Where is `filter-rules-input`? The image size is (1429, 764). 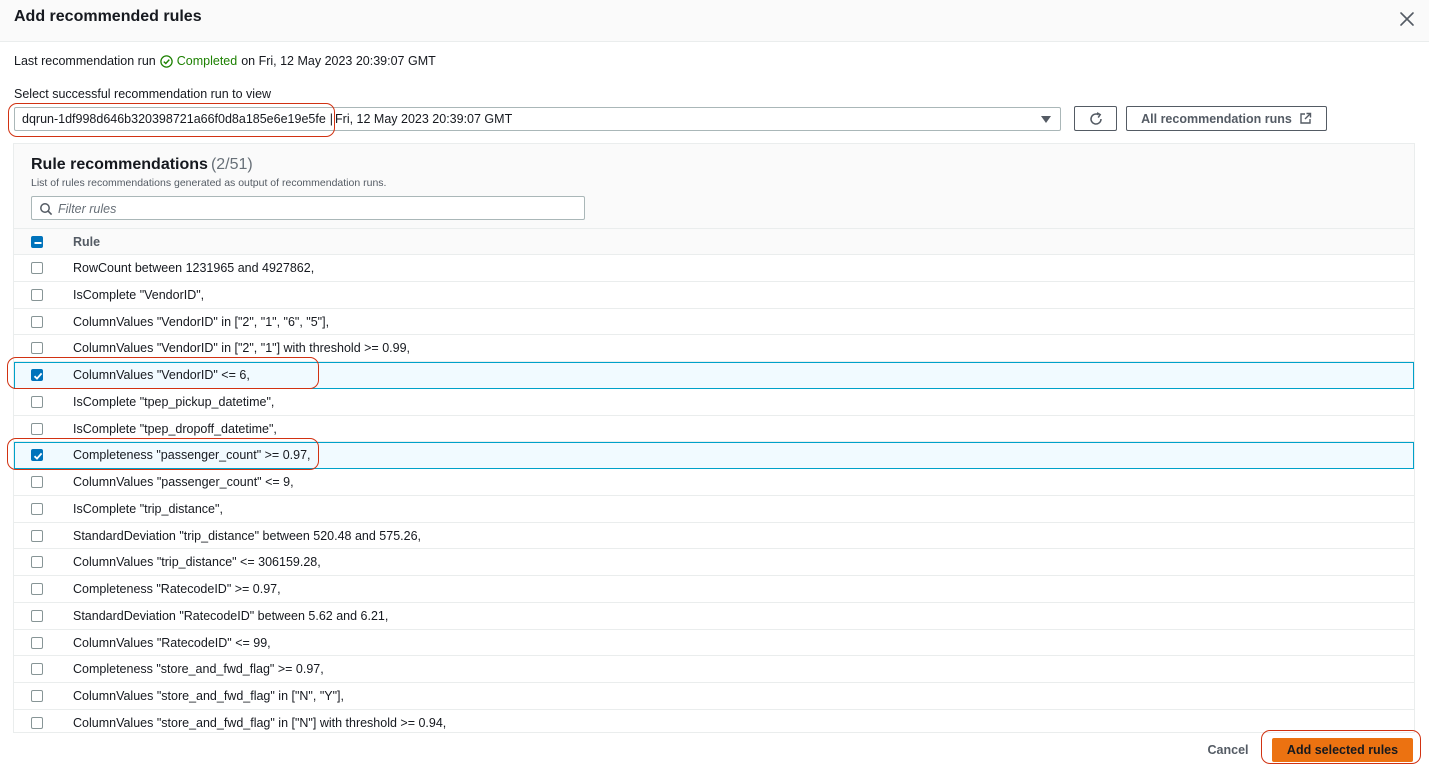 filter-rules-input is located at coordinates (313, 208).